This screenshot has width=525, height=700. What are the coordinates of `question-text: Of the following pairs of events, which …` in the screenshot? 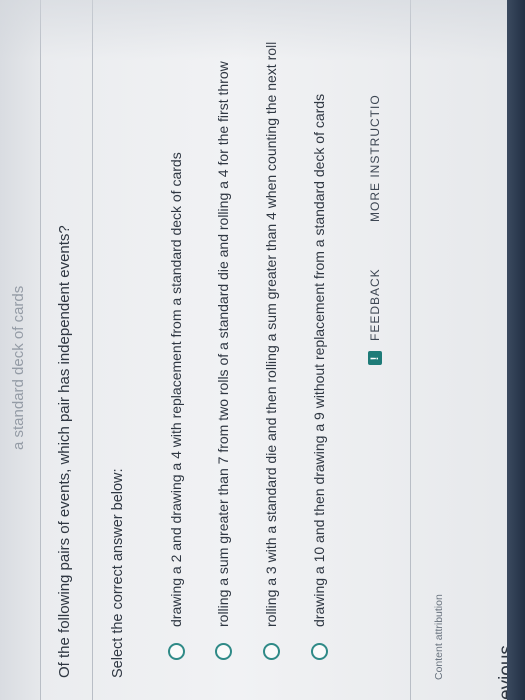 It's located at (64, 451).